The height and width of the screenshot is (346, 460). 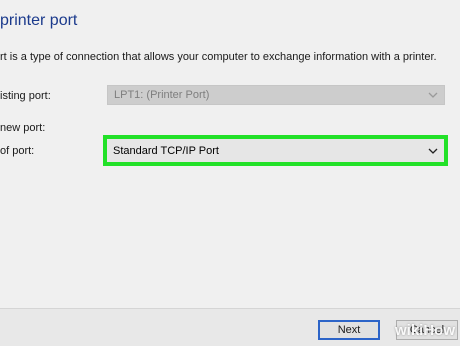 I want to click on port-type-label: of port:, so click(x=17, y=151).